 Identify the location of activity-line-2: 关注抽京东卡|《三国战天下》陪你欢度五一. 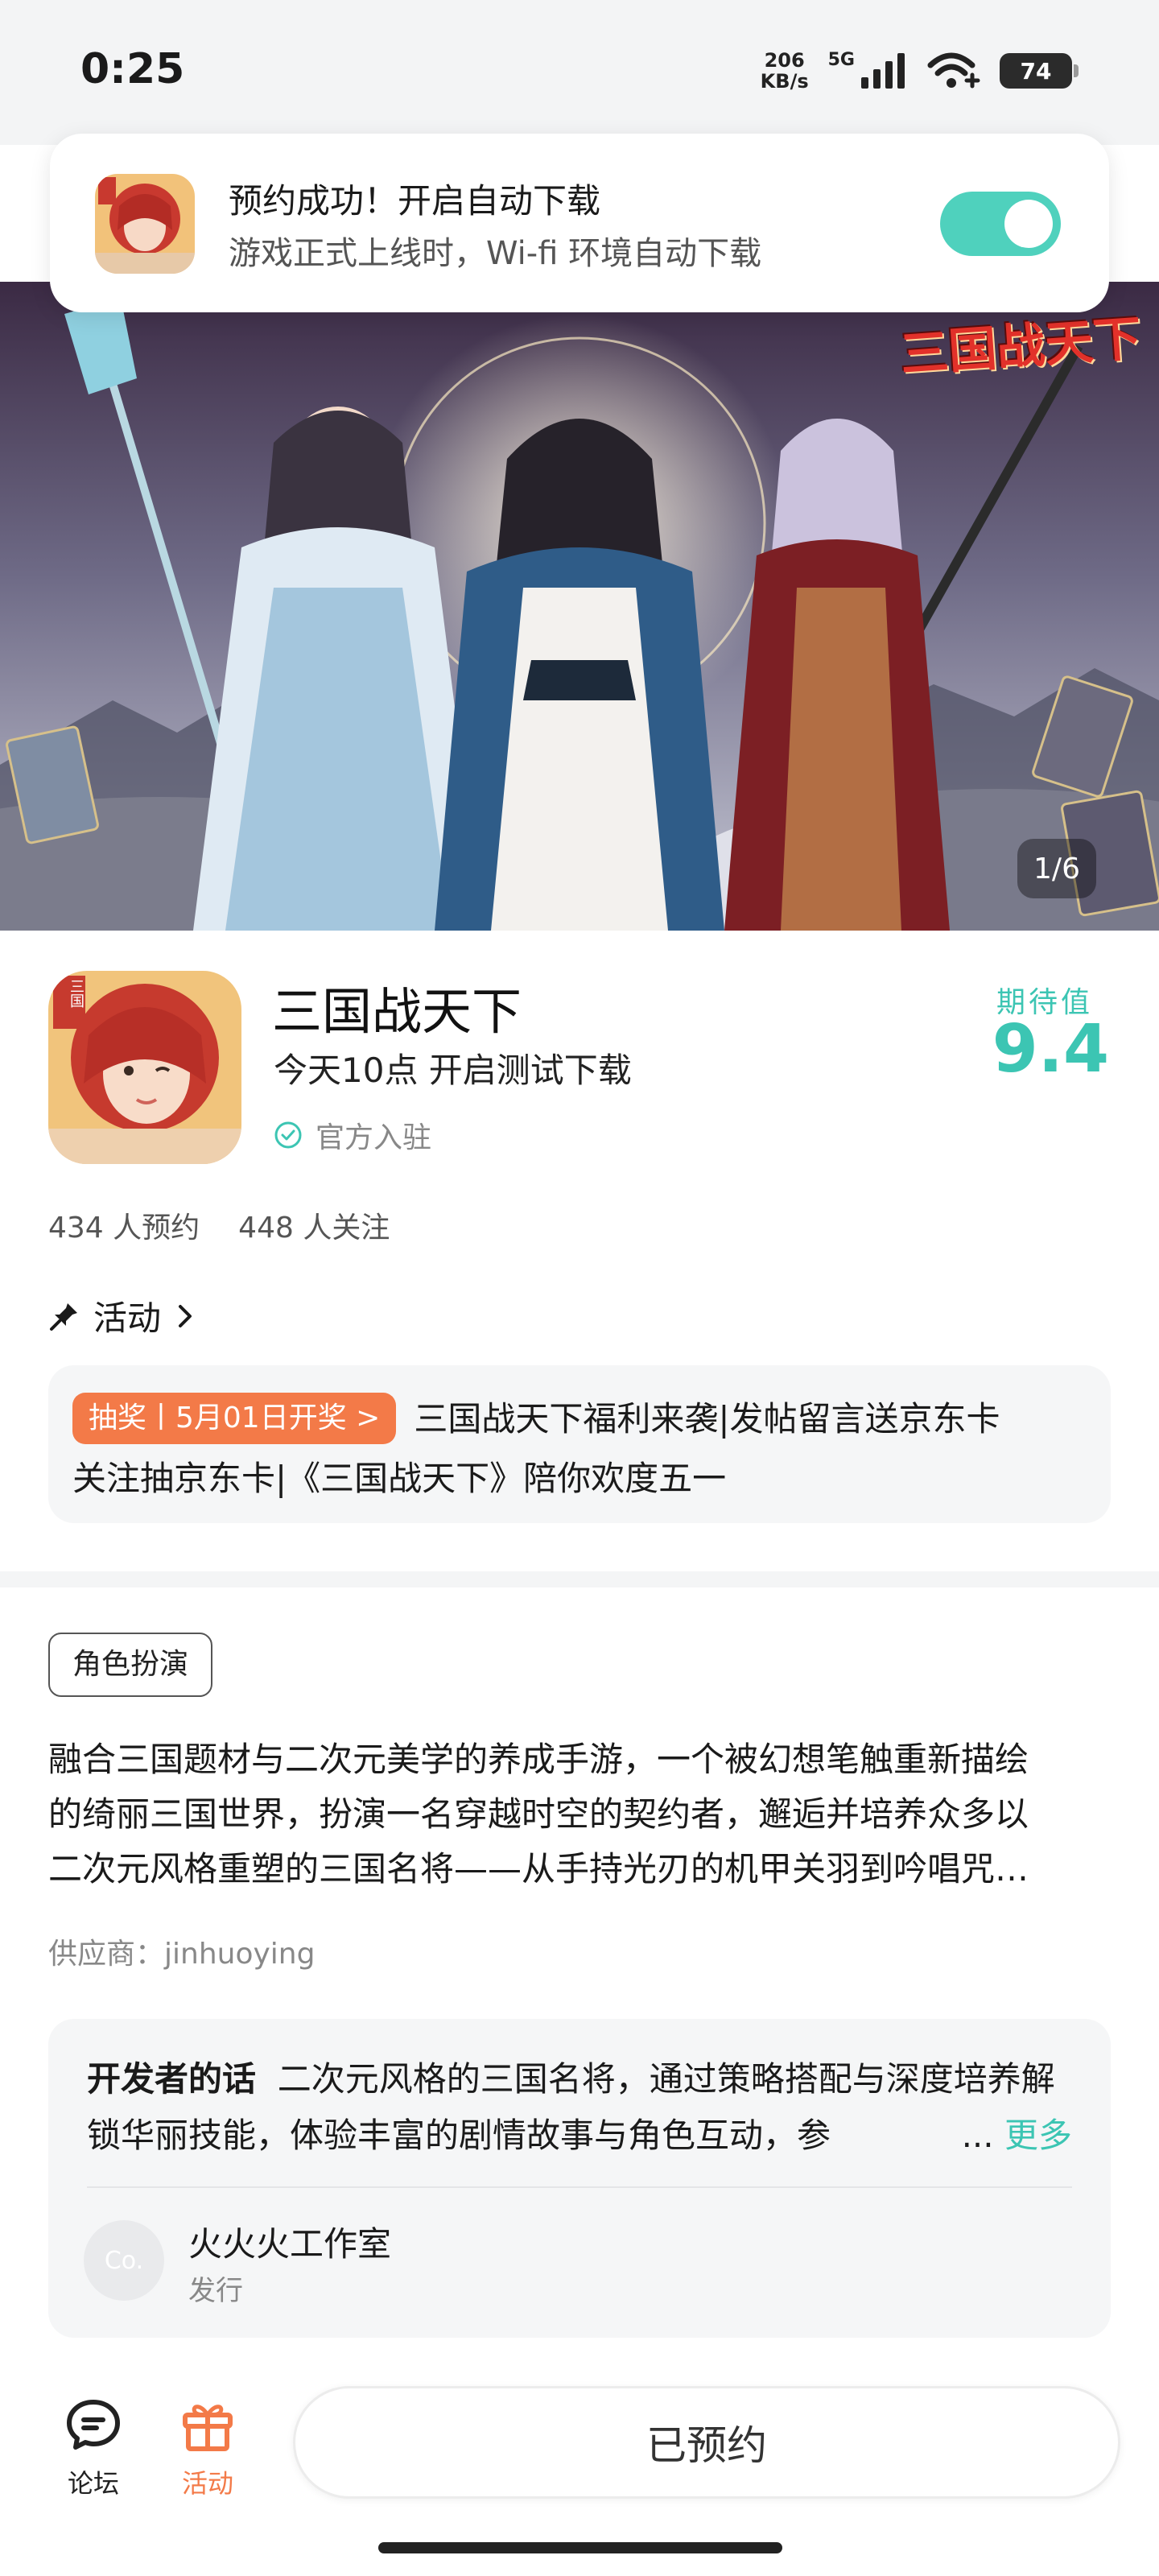
(399, 1478).